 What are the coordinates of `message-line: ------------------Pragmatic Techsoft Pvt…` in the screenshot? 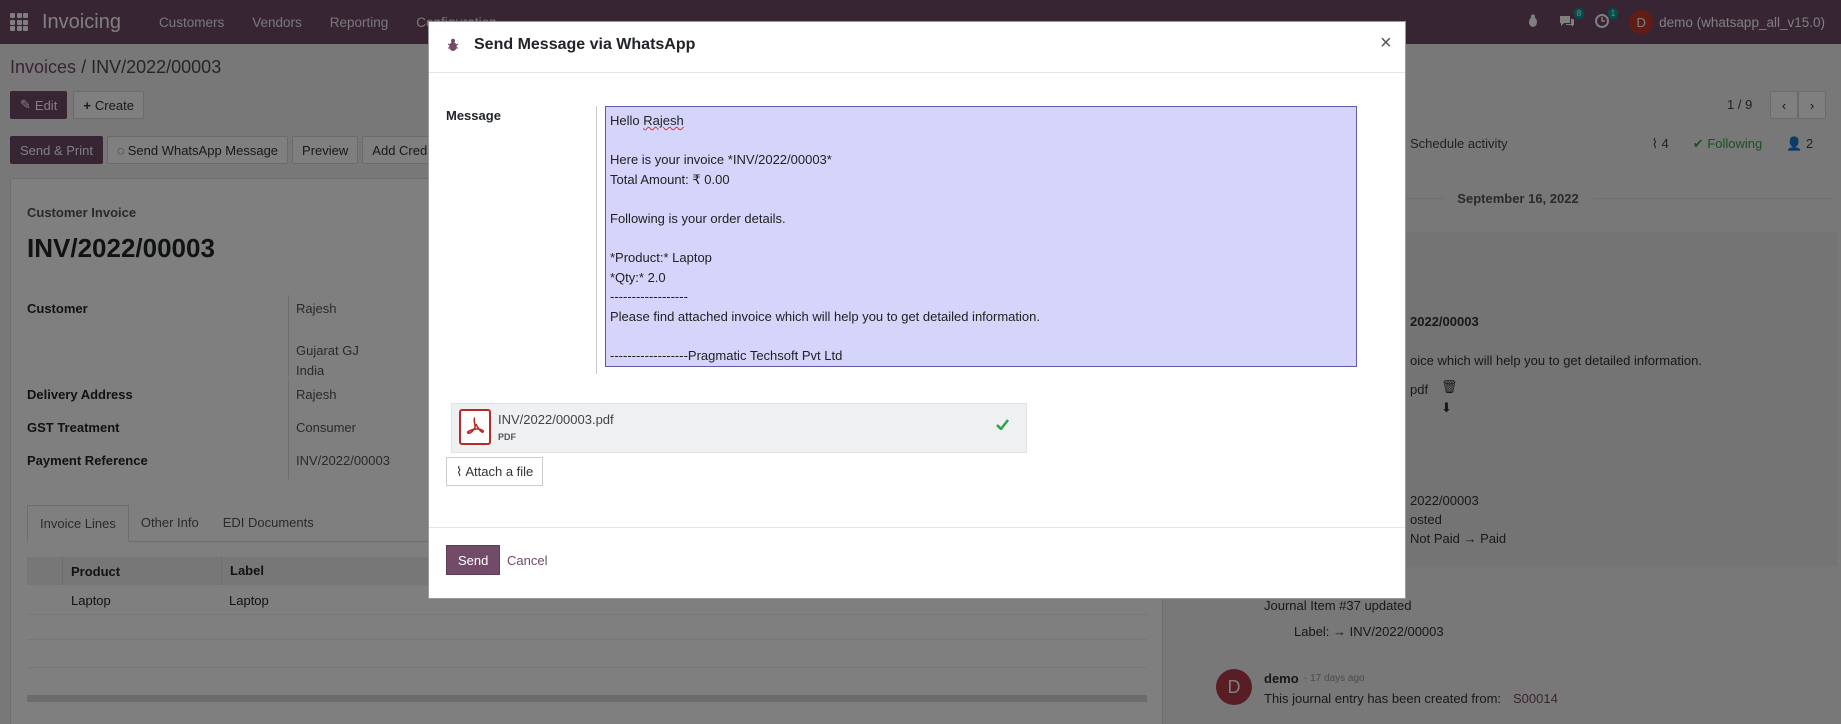 It's located at (726, 356).